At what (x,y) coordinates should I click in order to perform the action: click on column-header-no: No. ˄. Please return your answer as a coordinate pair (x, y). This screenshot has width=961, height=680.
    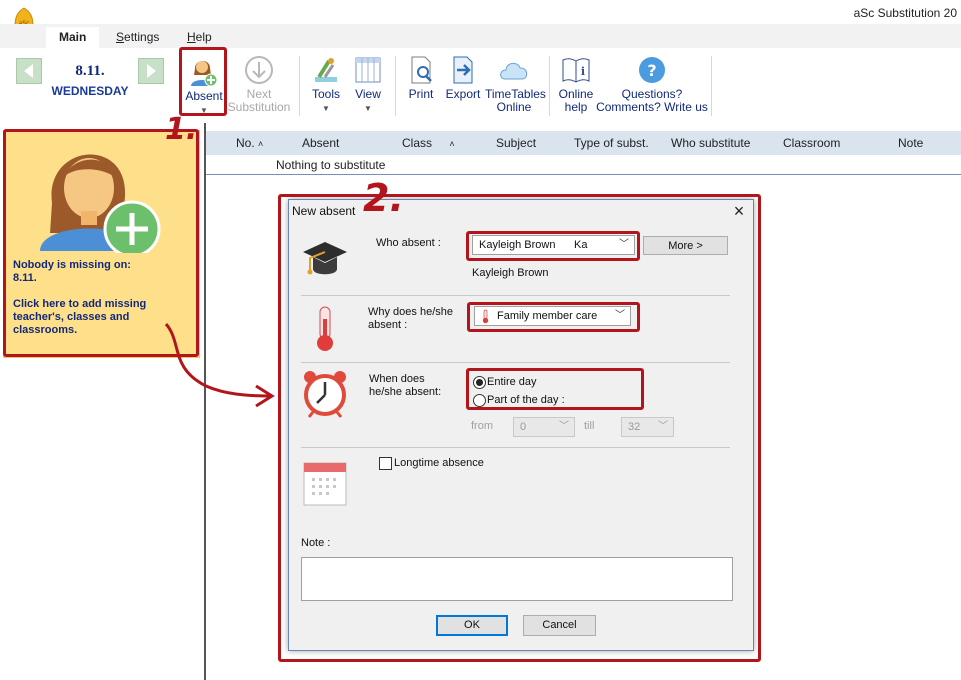
    Looking at the image, I should click on (249, 143).